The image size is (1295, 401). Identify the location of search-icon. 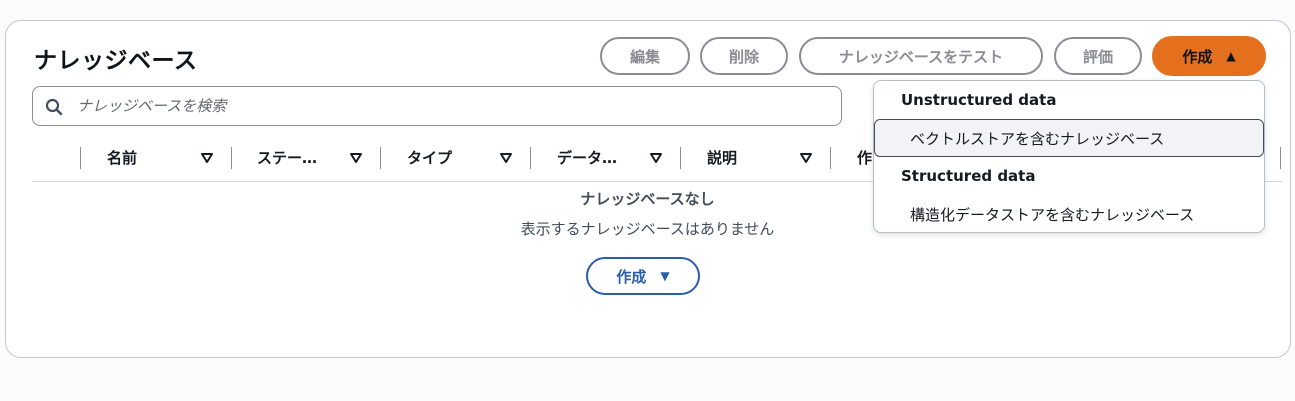
(54, 107).